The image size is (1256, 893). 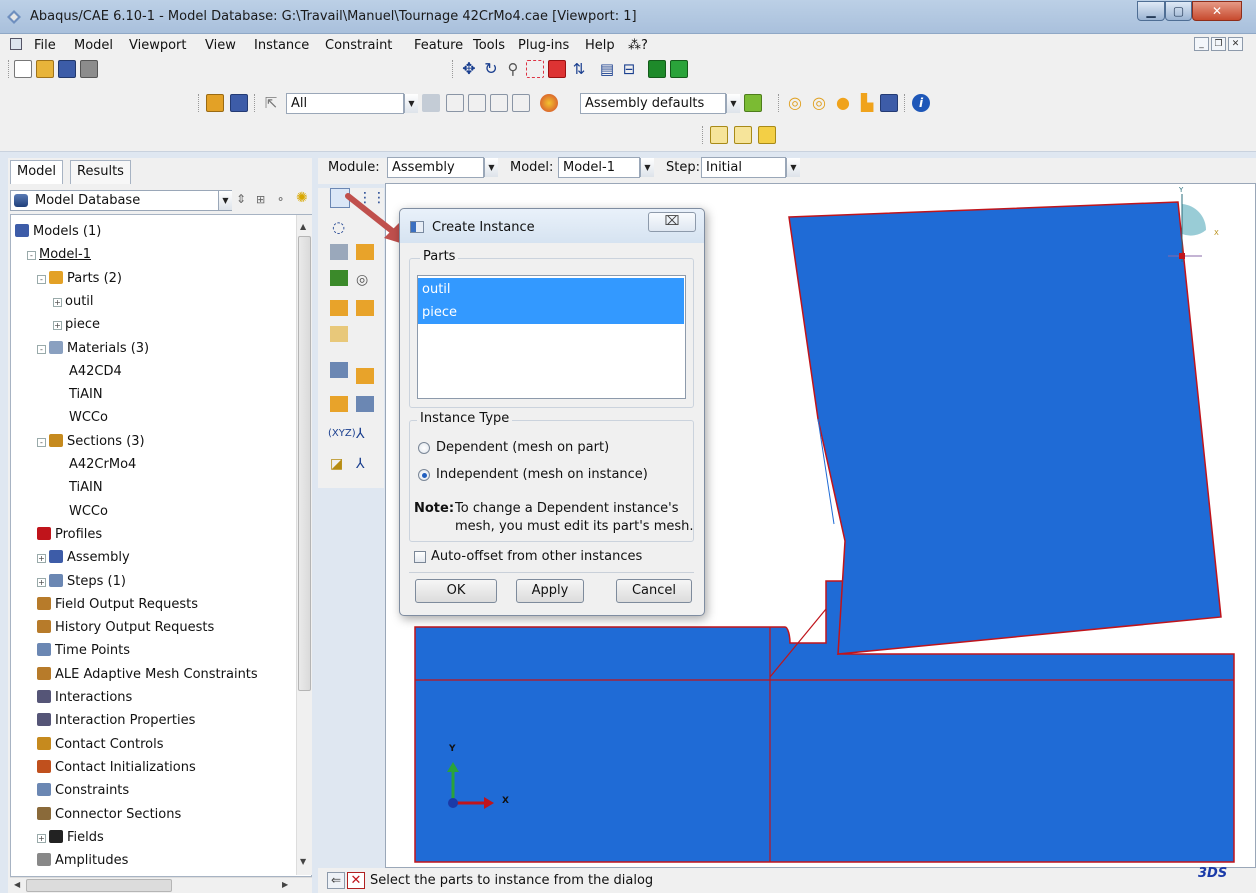 What do you see at coordinates (220, 45) in the screenshot?
I see `menu-view: View` at bounding box center [220, 45].